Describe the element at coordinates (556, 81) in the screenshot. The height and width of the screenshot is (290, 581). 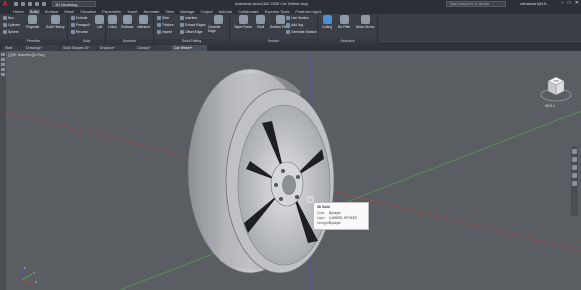
I see `viewcube-top-label: TOP` at that location.